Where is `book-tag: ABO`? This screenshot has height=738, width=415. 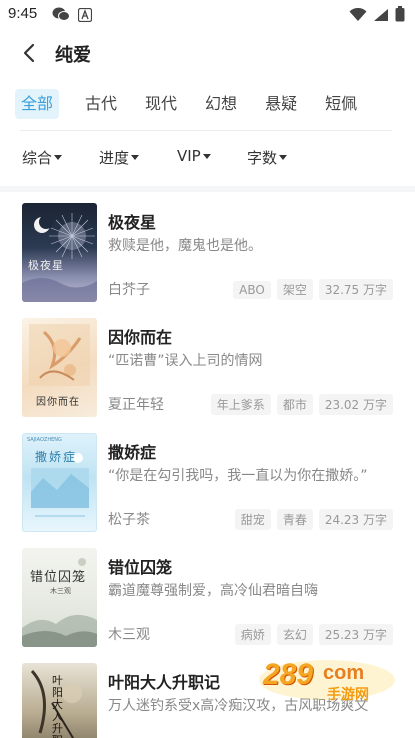 book-tag: ABO is located at coordinates (252, 289).